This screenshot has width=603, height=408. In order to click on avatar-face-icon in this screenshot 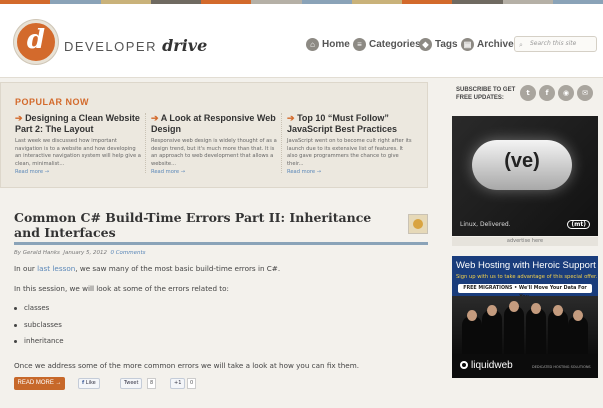, I will do `click(418, 224)`.